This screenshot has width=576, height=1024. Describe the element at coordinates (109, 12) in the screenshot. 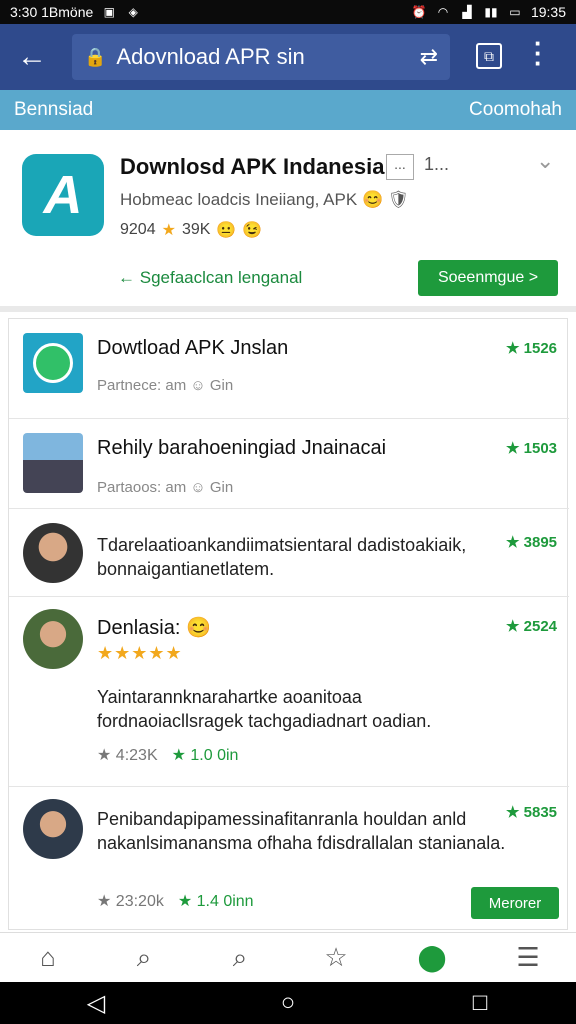

I see `notification-icon: ▣` at that location.